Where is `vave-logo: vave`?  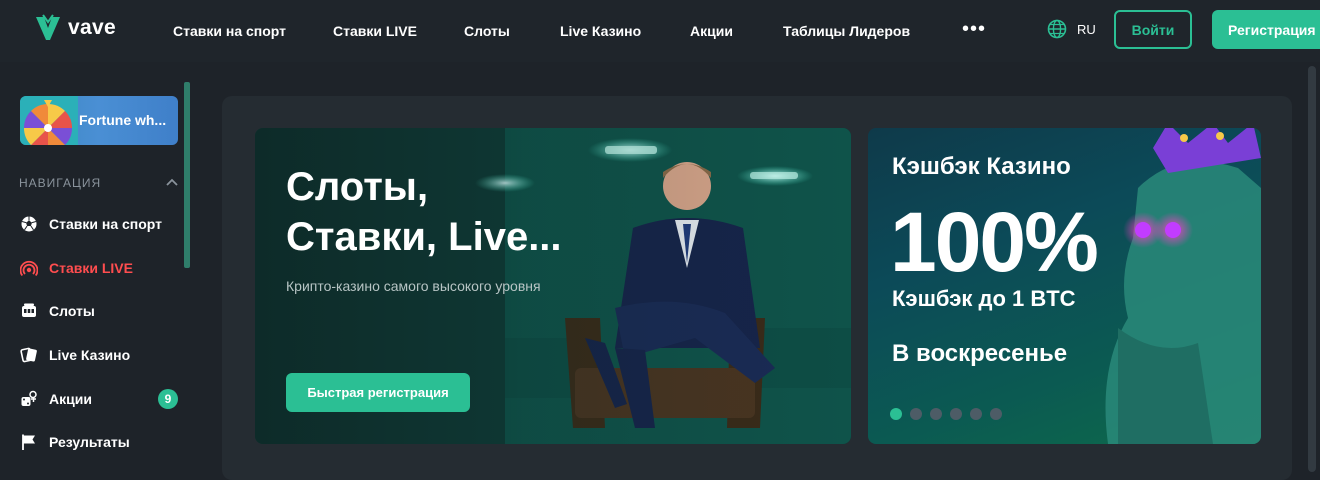 vave-logo: vave is located at coordinates (75, 28).